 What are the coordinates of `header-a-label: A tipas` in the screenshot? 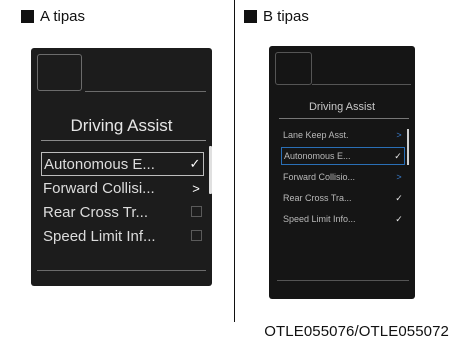 It's located at (63, 16).